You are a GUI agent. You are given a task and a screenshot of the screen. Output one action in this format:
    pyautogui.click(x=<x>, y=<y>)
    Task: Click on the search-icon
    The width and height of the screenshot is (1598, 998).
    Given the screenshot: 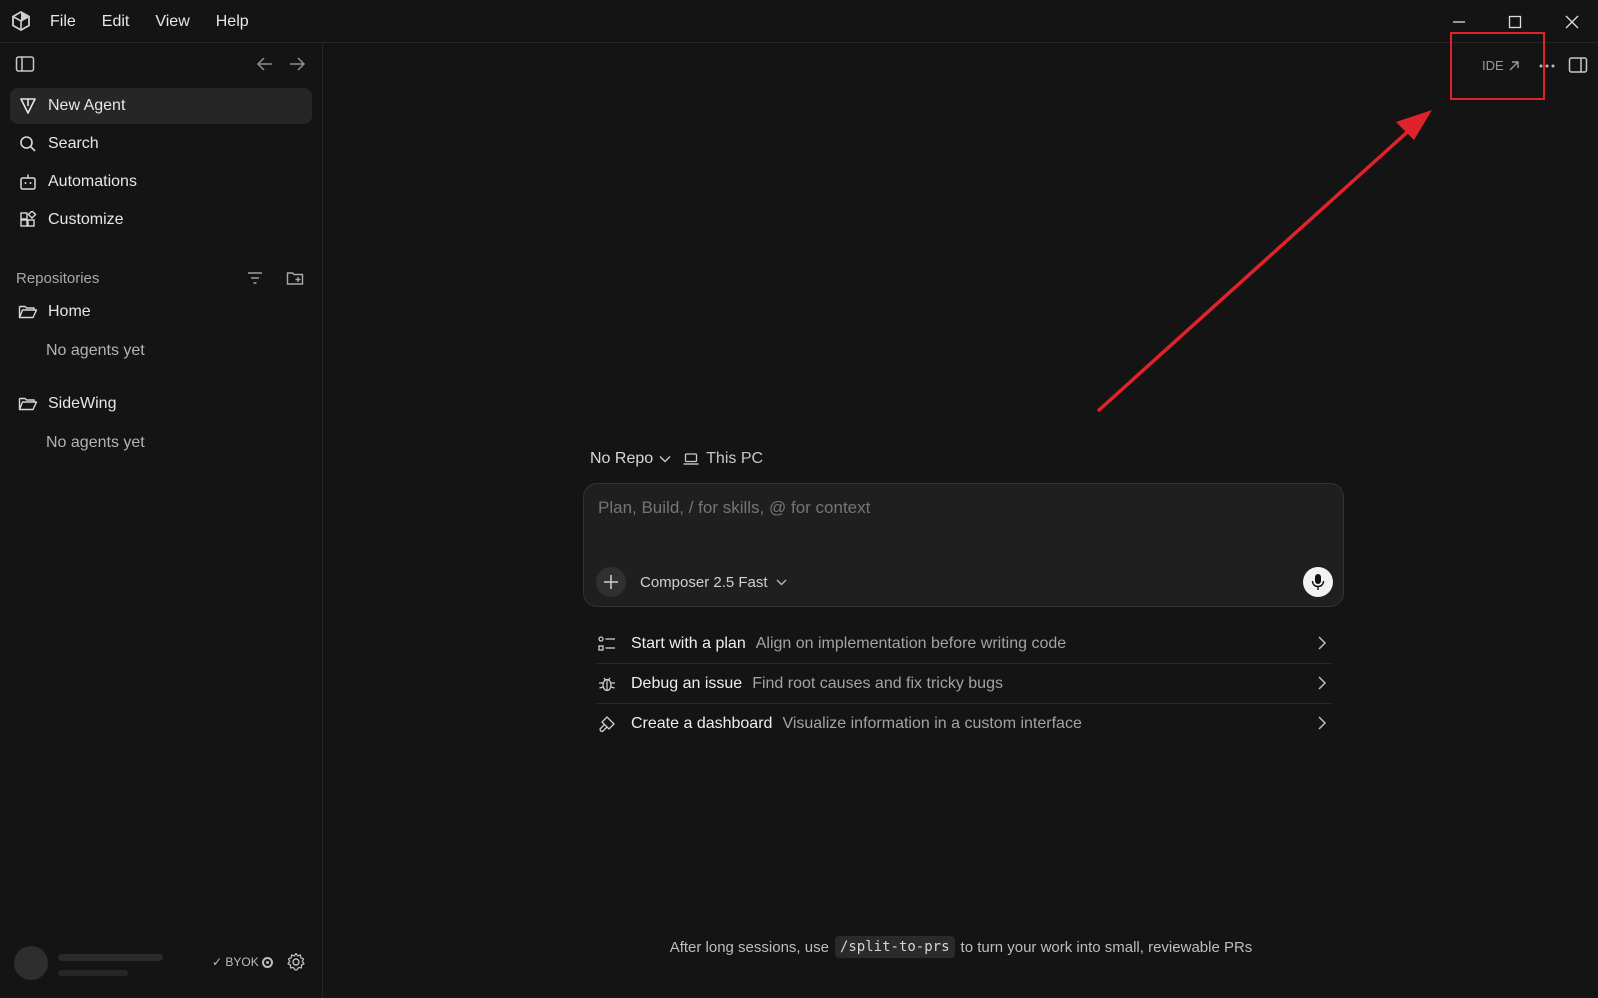 What is the action you would take?
    pyautogui.click(x=28, y=144)
    